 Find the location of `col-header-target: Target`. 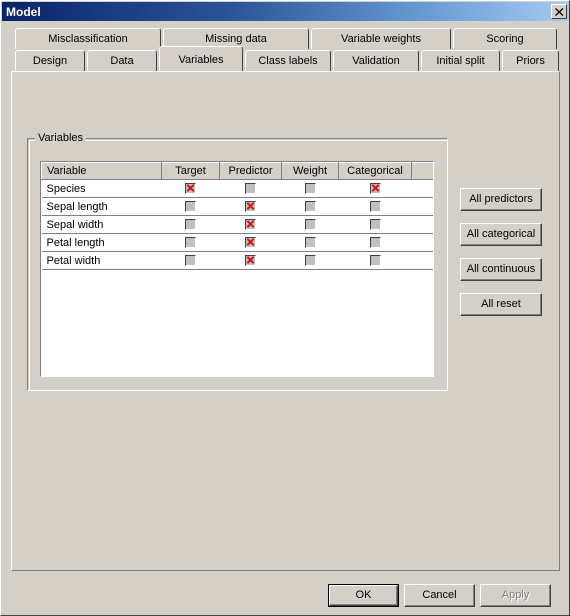

col-header-target: Target is located at coordinates (190, 171).